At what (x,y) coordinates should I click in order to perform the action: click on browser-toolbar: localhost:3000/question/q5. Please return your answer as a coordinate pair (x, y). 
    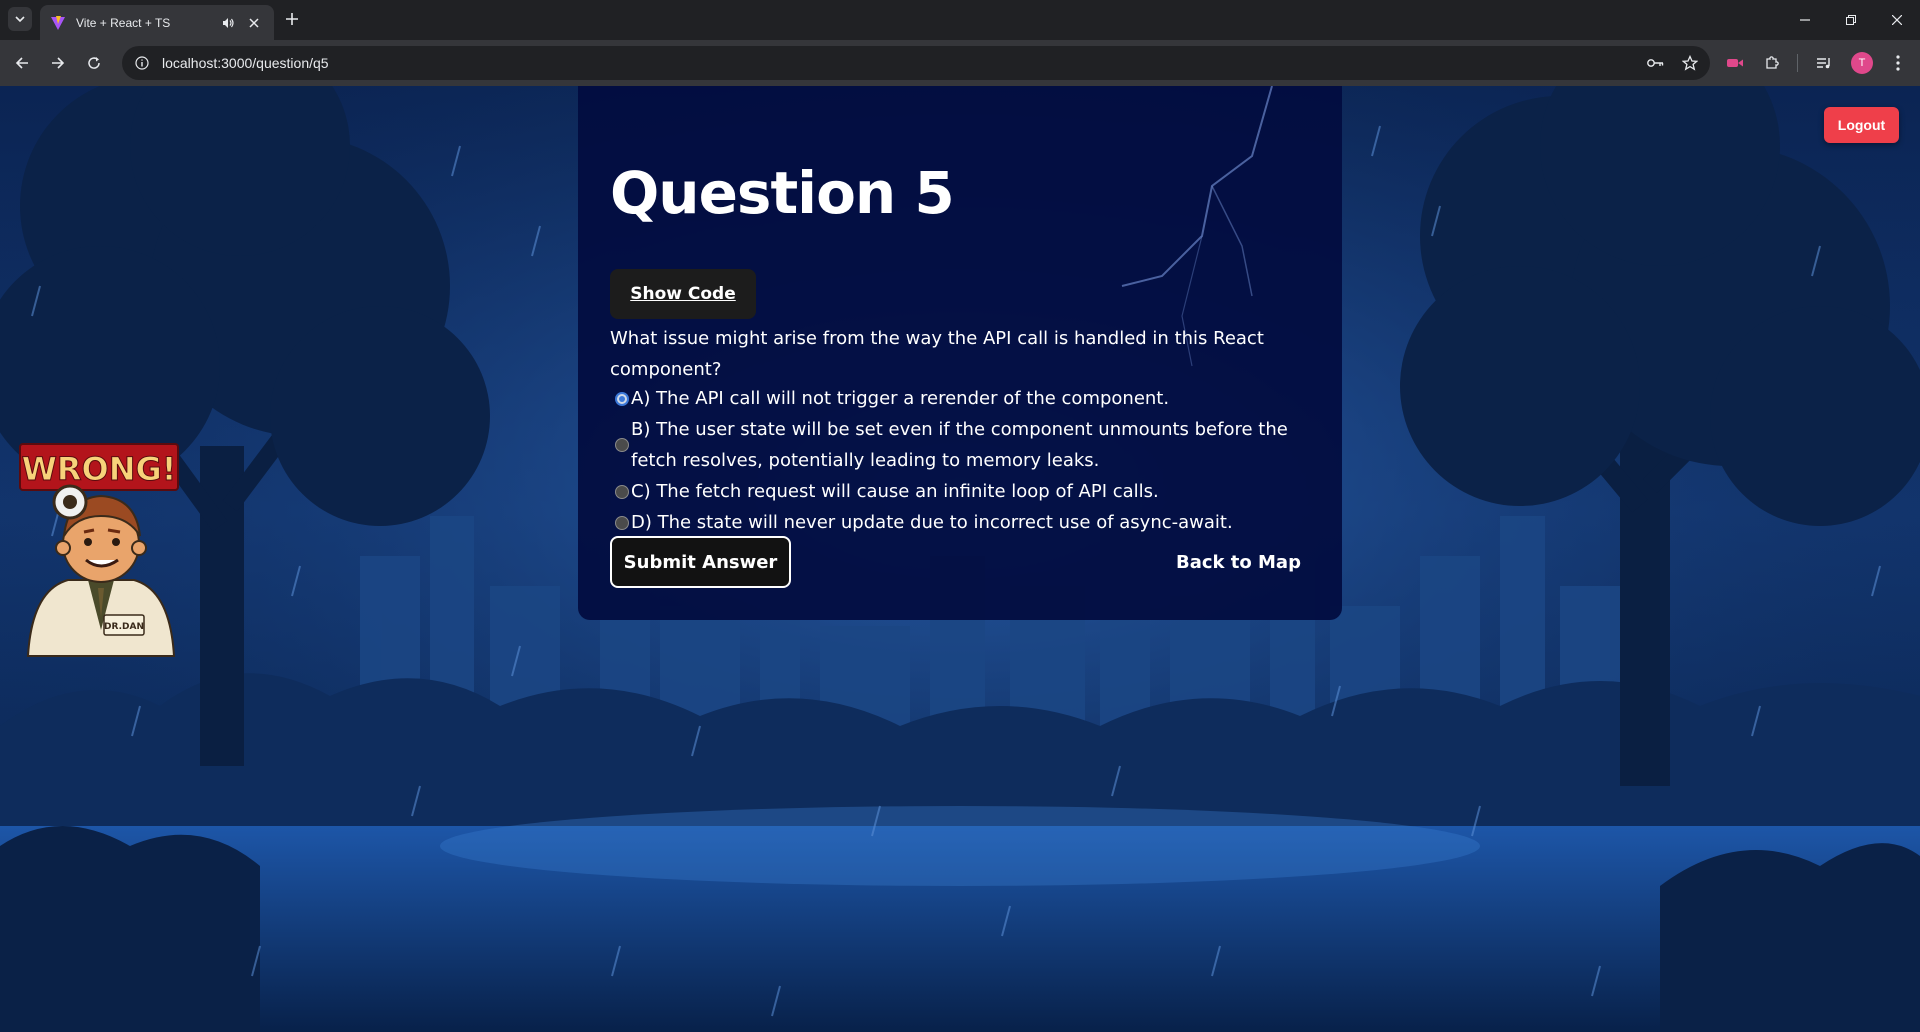
    Looking at the image, I should click on (960, 63).